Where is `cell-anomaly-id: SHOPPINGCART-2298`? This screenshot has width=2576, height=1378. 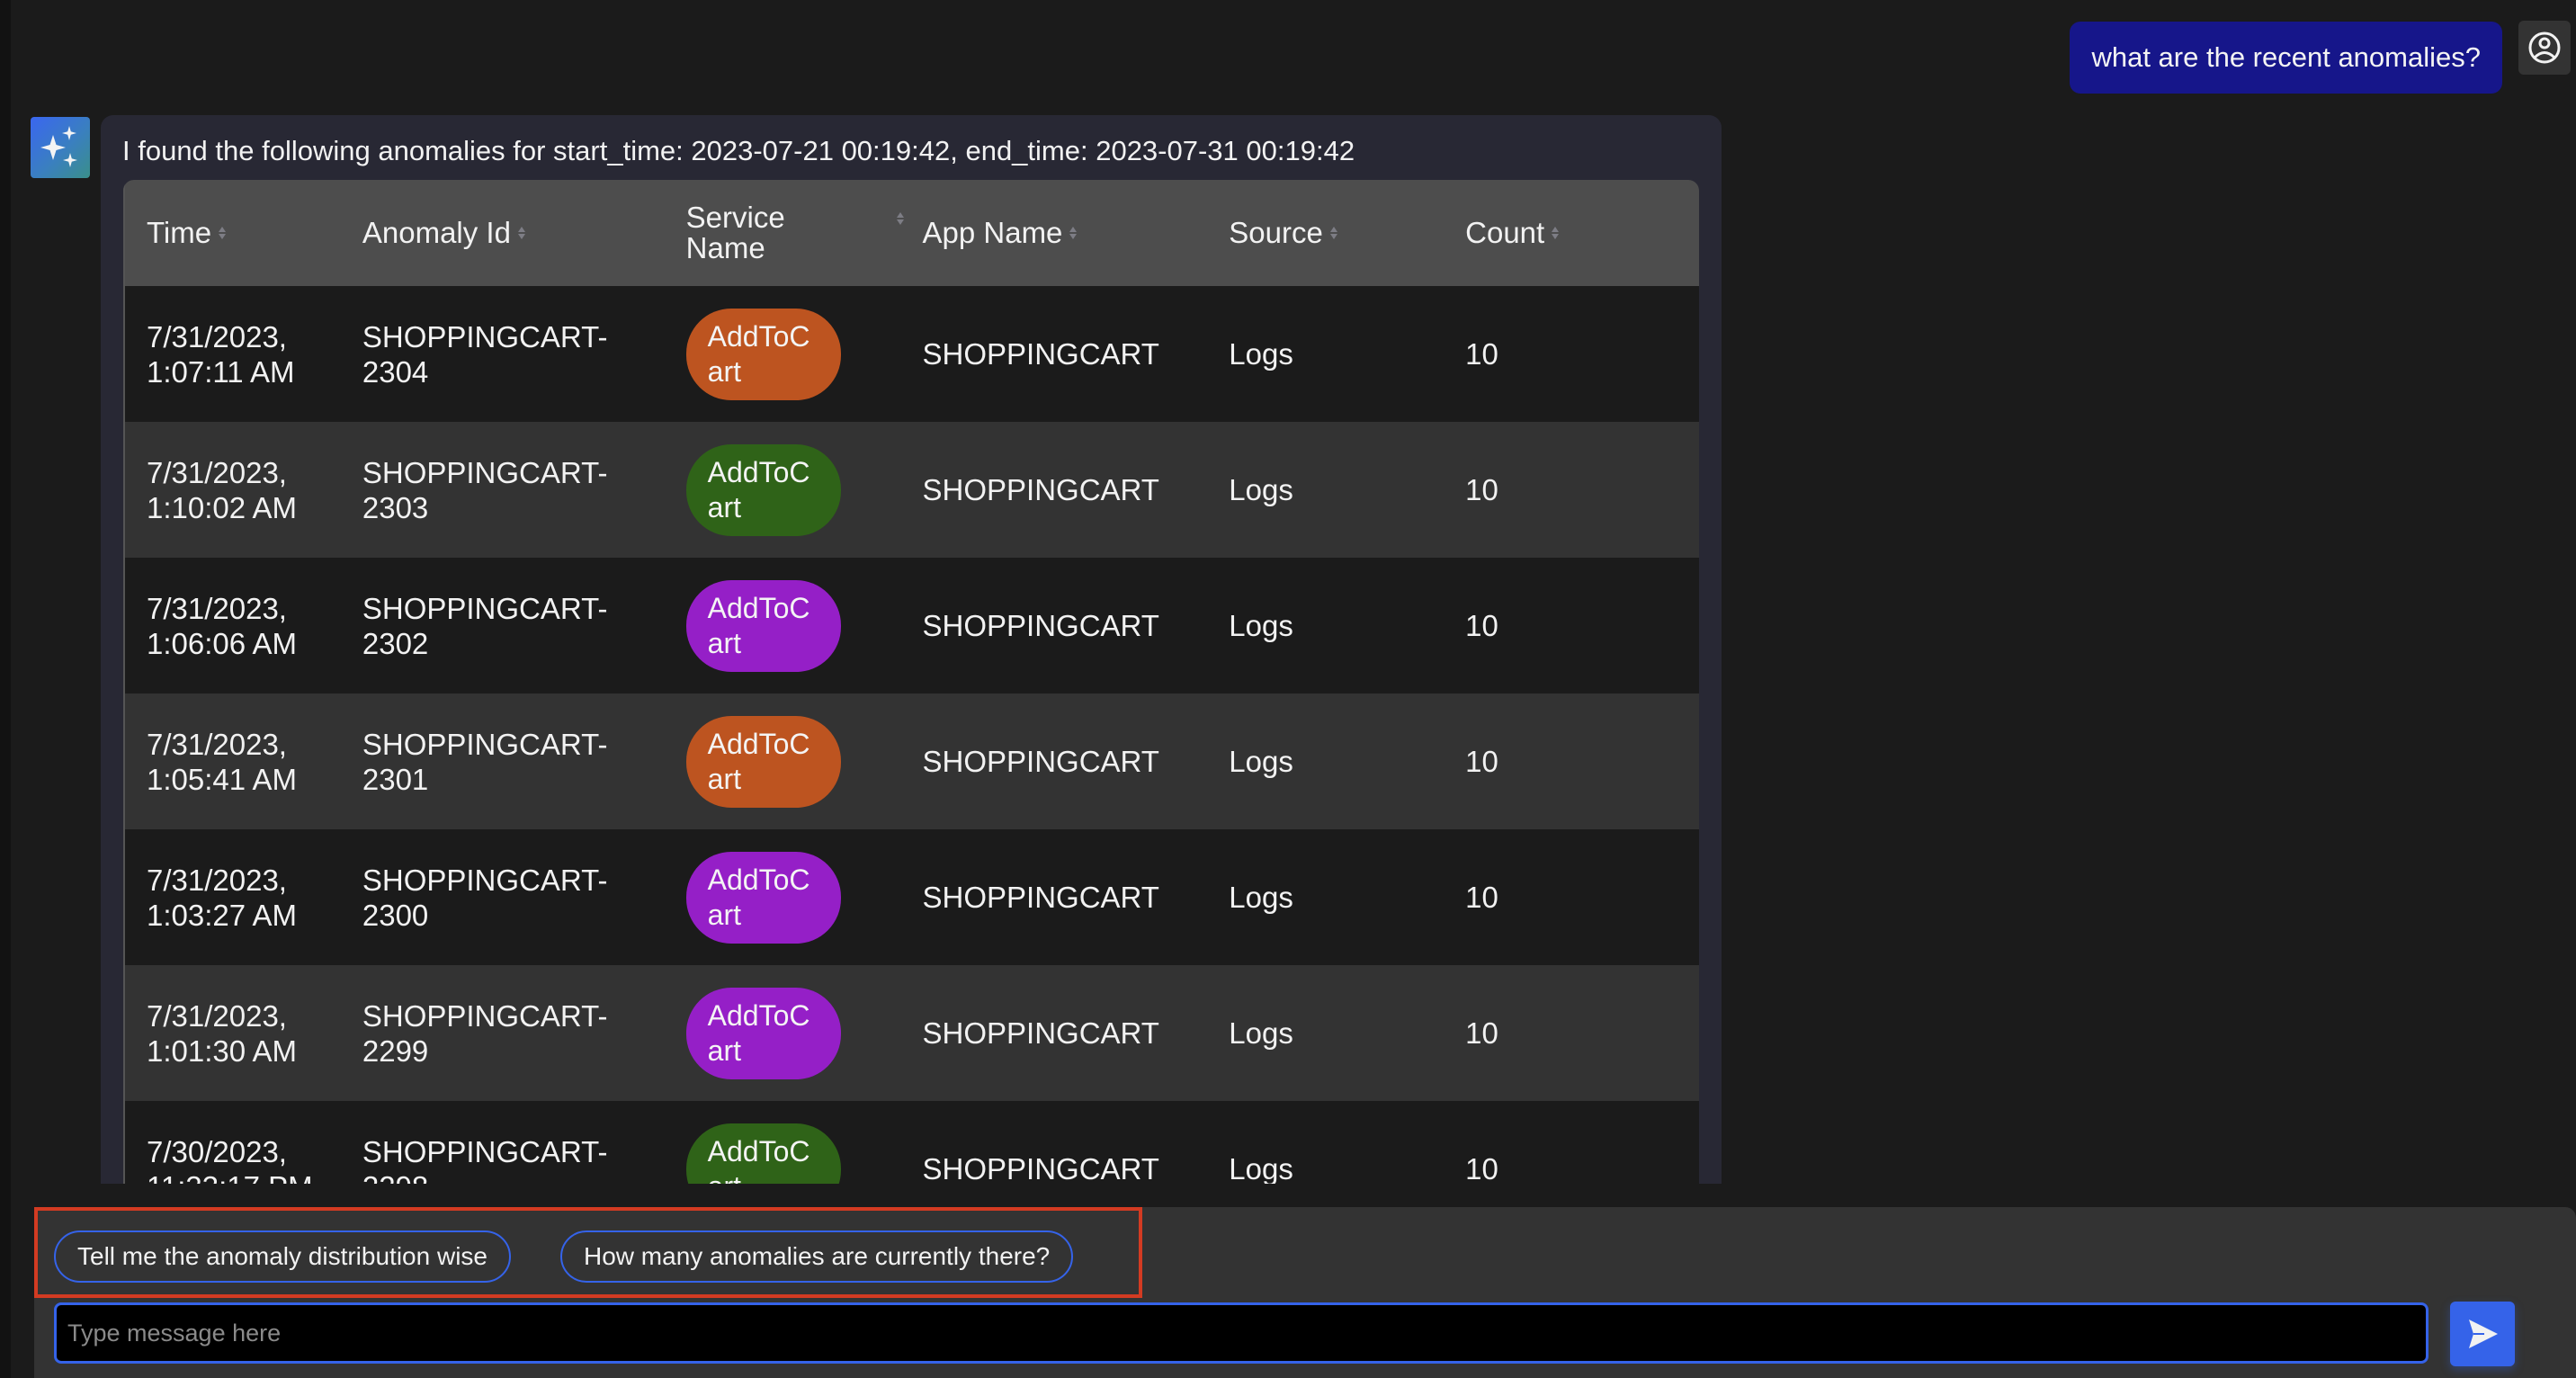
cell-anomaly-id: SHOPPINGCART-2298 is located at coordinates (485, 1159).